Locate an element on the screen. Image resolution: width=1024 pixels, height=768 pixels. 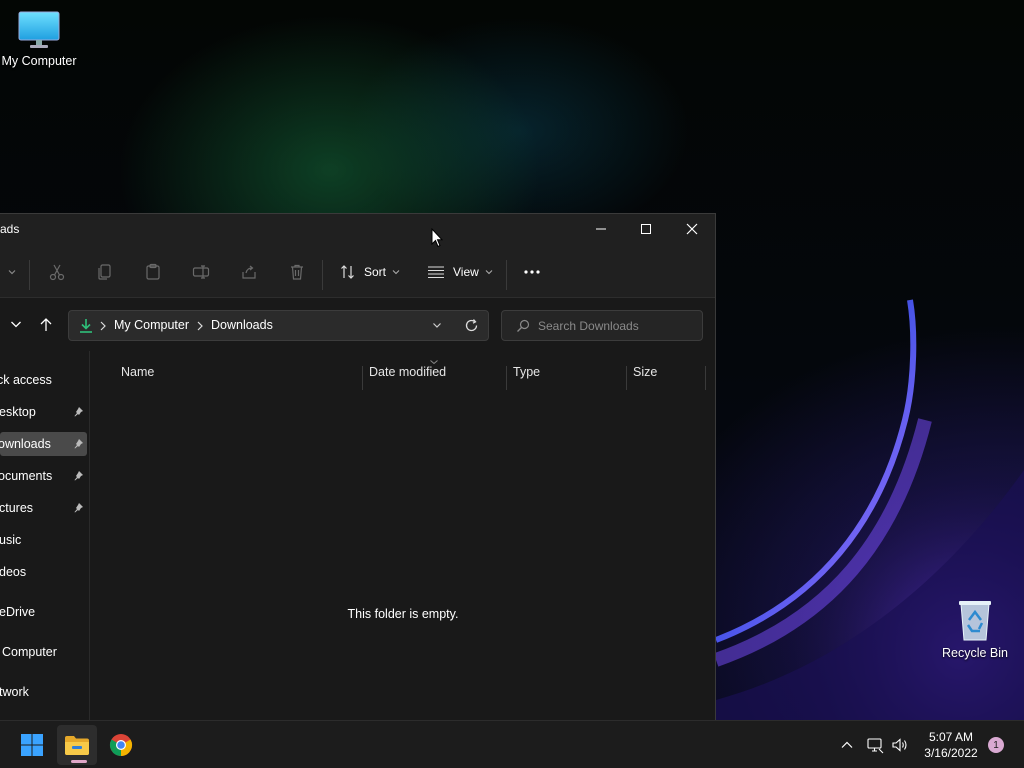
empty-folder-message: This folder is empty. is located at coordinates (403, 614).